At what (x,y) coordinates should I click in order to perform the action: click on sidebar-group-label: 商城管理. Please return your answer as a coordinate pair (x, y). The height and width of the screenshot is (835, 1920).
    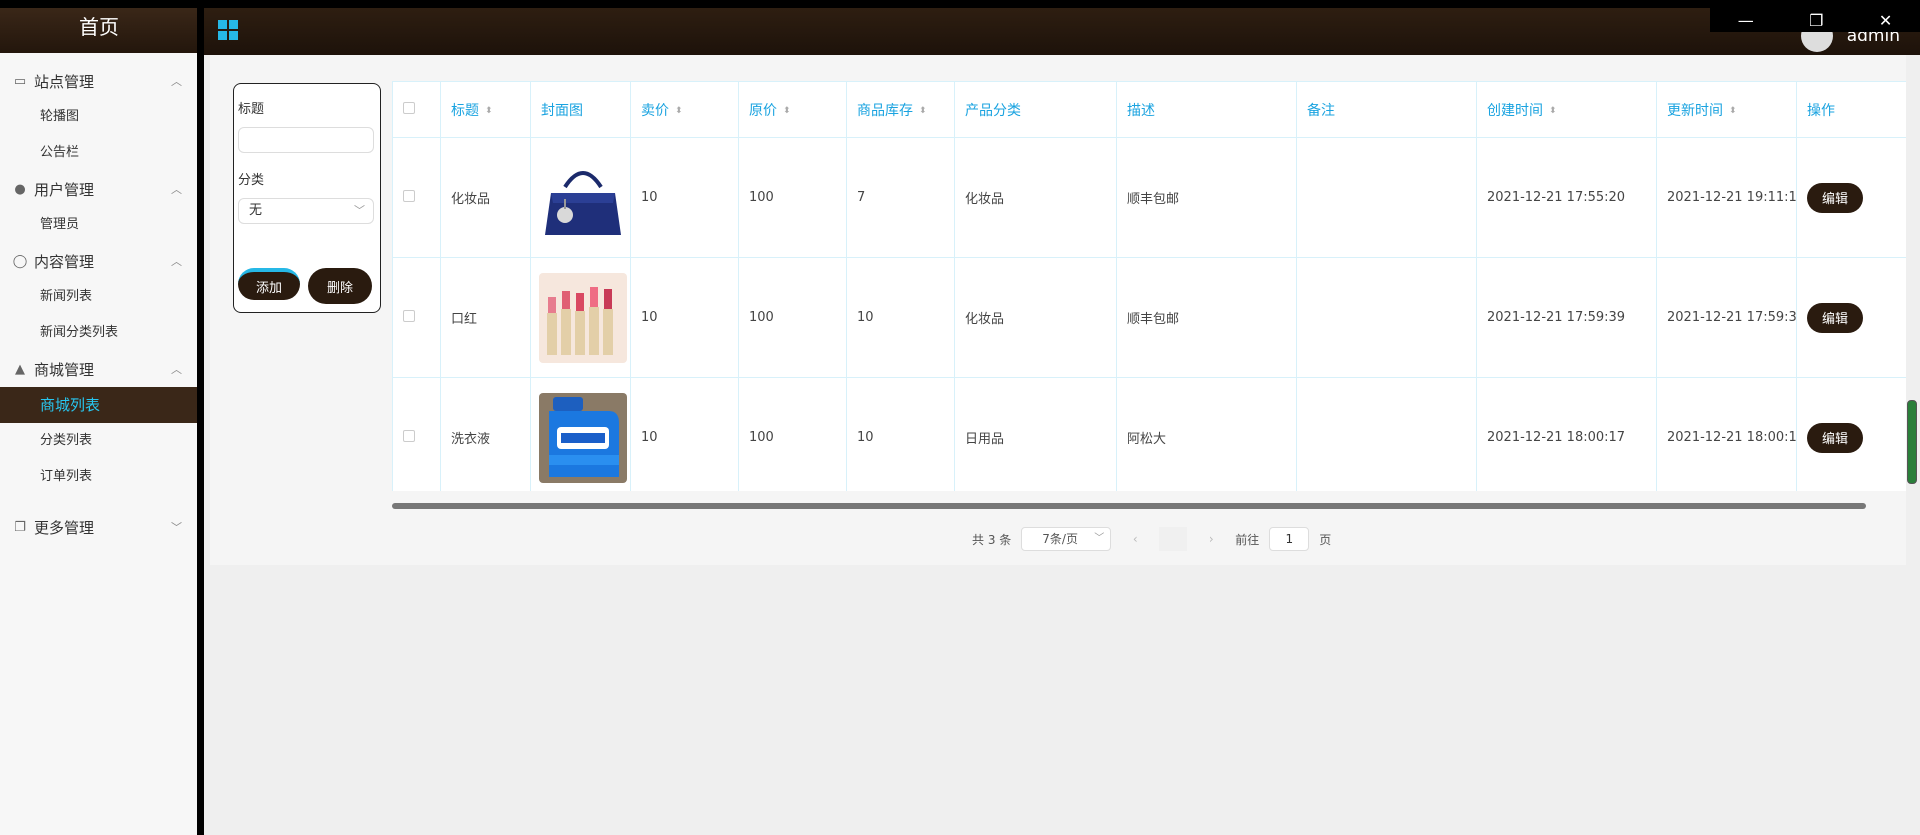
    Looking at the image, I should click on (64, 369).